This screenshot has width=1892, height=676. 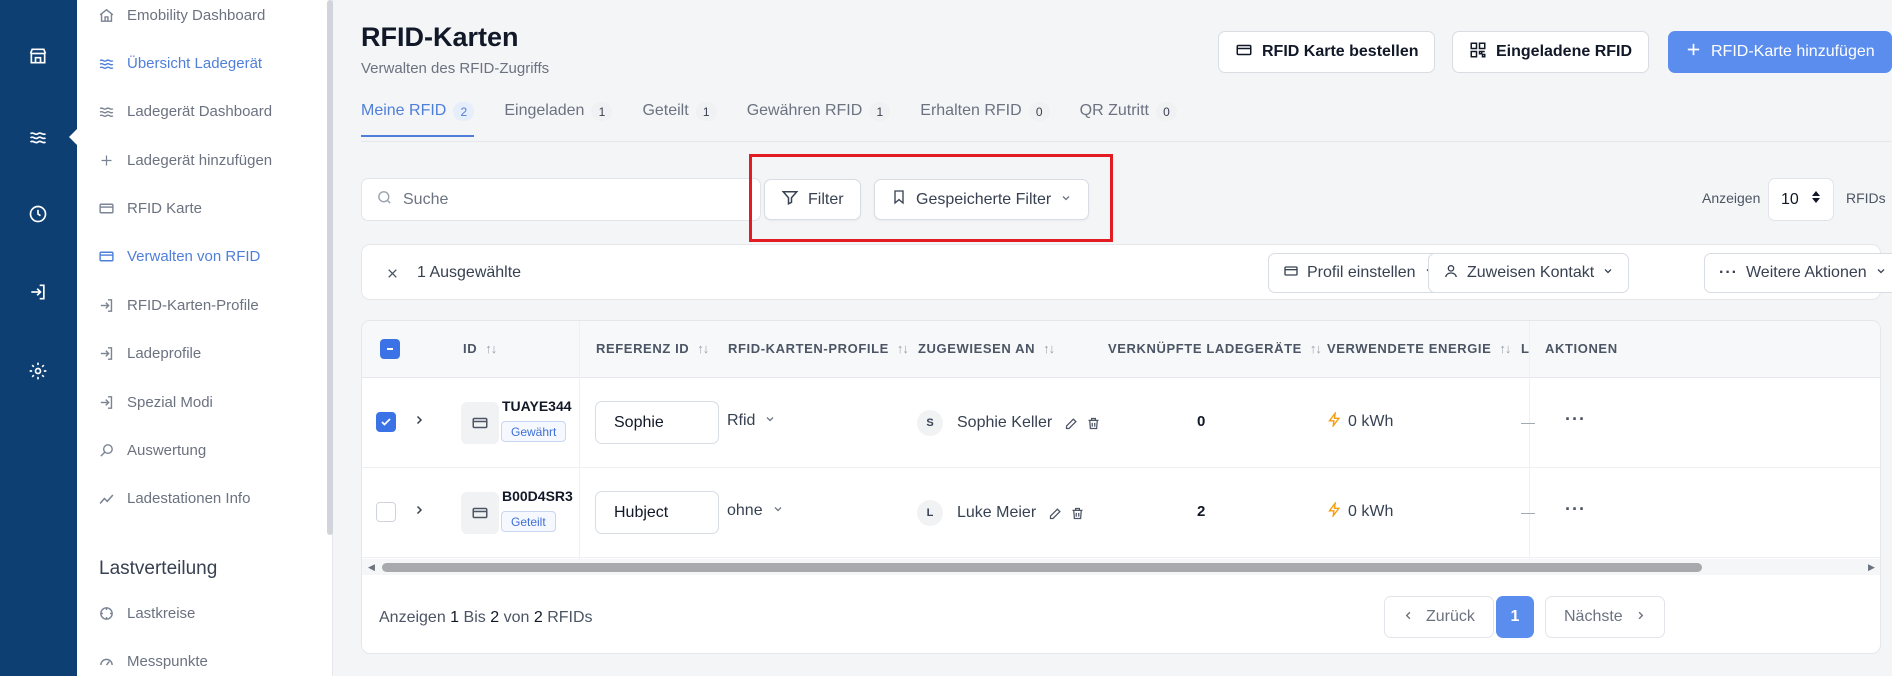 I want to click on horizontal-scrollbar: ◀ ▶, so click(x=1121, y=567).